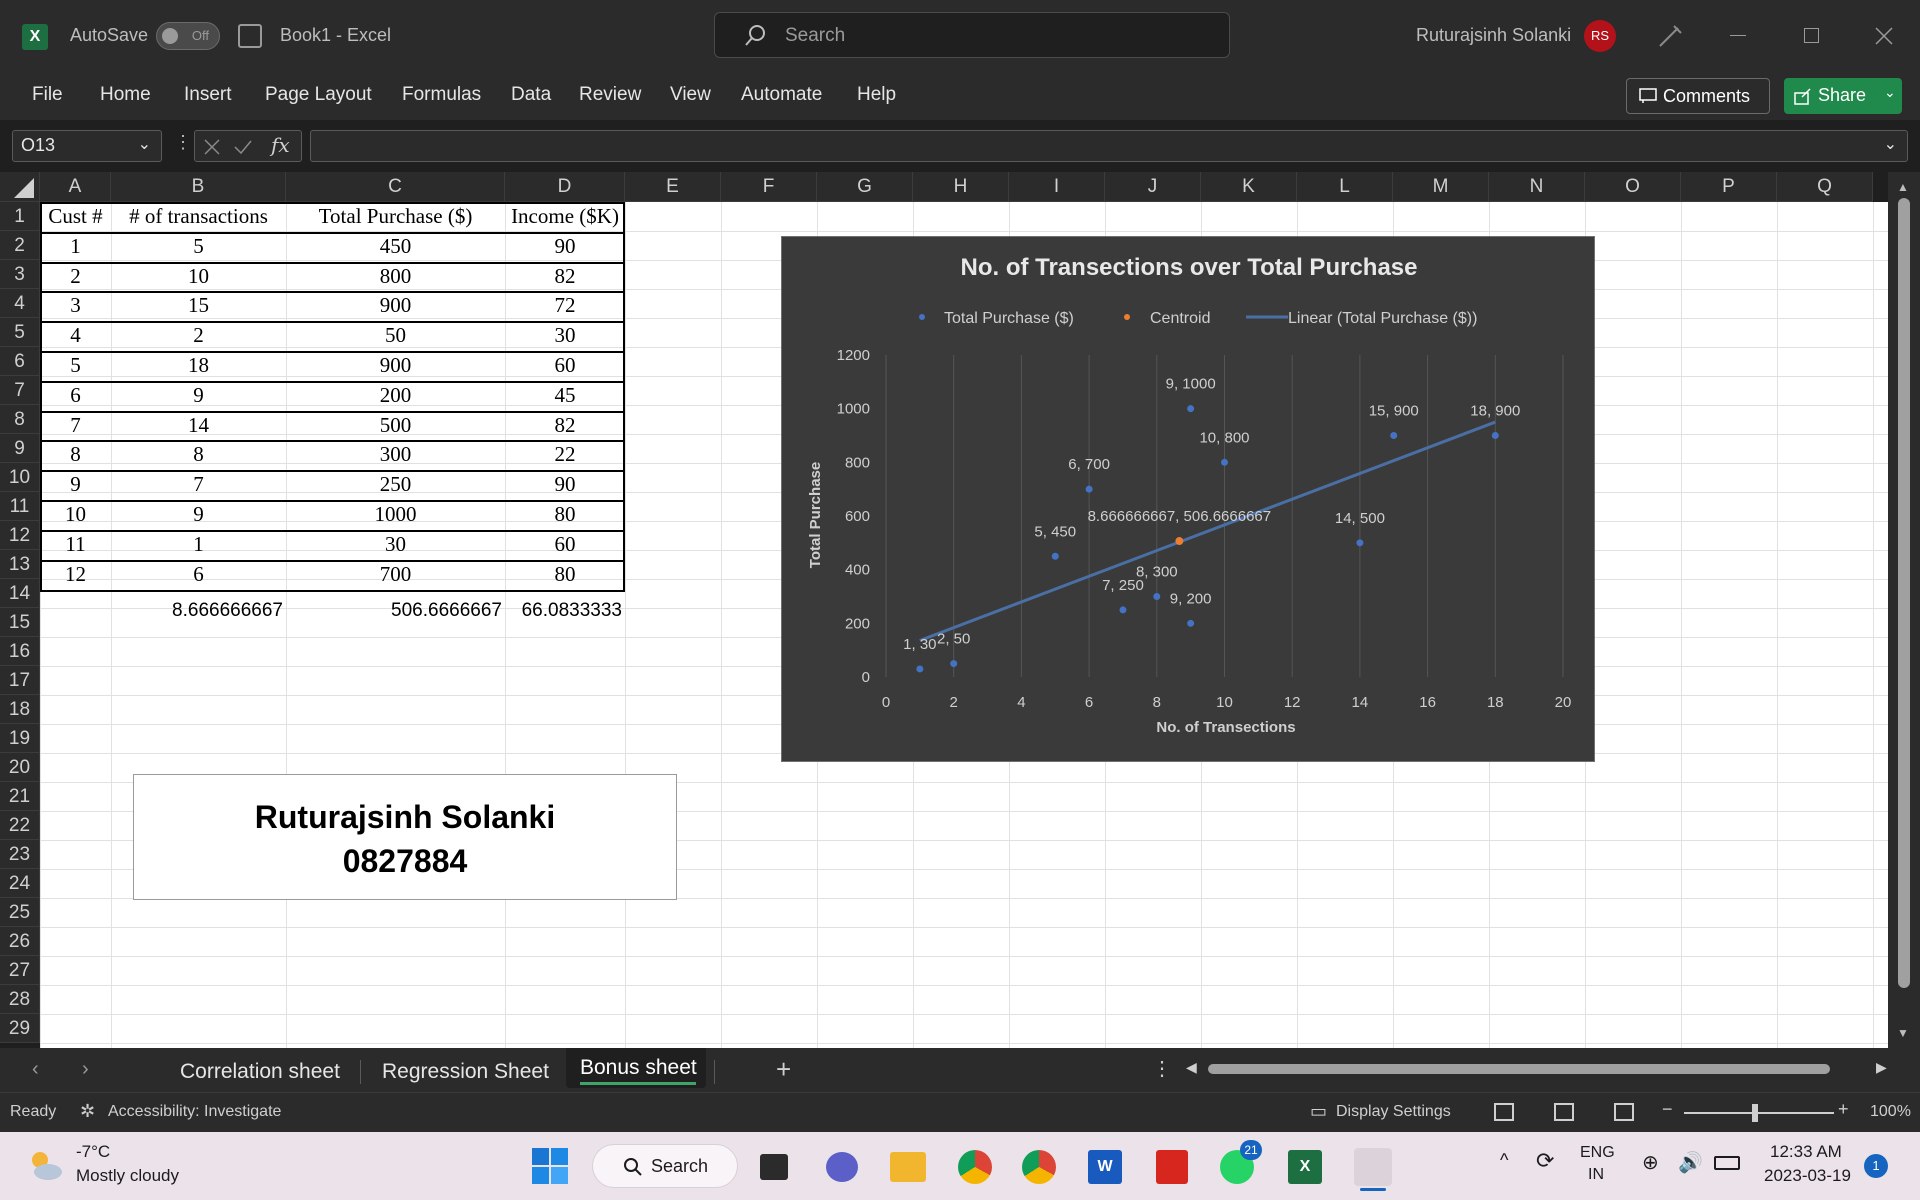 The height and width of the screenshot is (1200, 1920). What do you see at coordinates (876, 95) in the screenshot?
I see `tab-help: Help` at bounding box center [876, 95].